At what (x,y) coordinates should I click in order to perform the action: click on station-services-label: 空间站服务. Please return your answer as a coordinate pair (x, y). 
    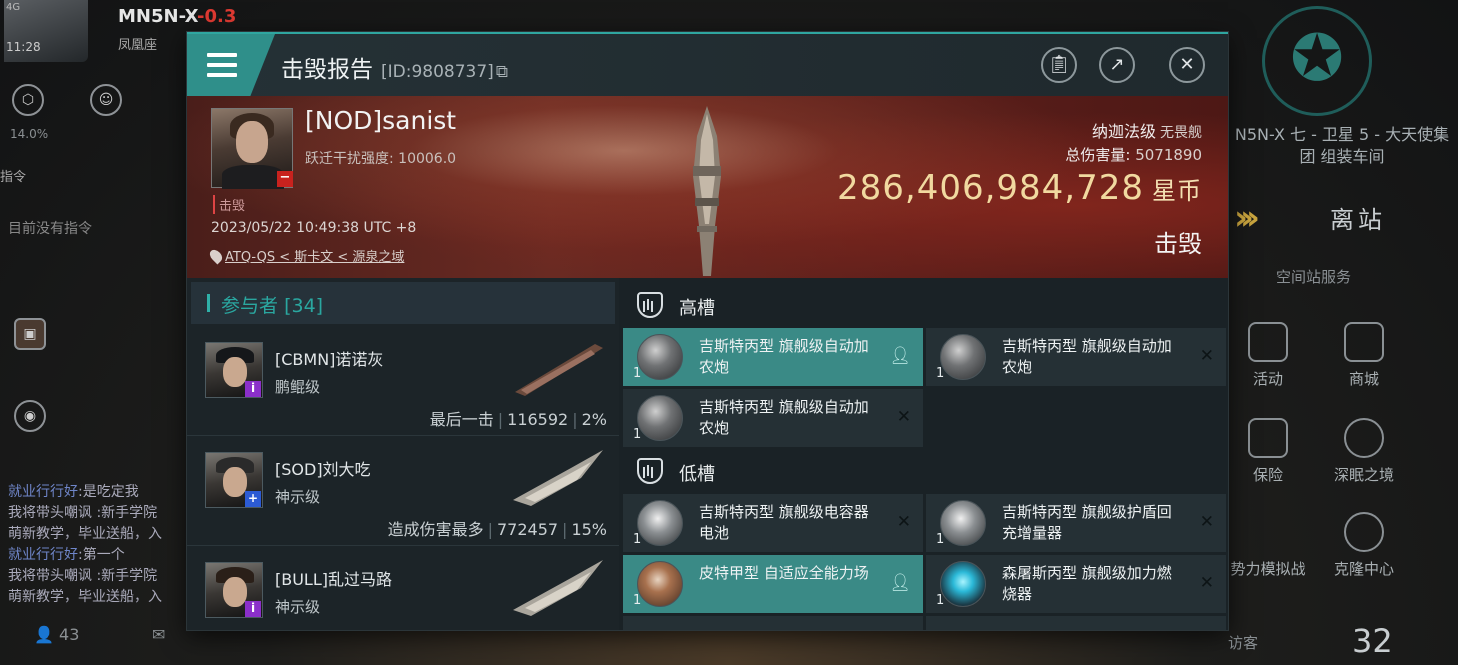
    Looking at the image, I should click on (1314, 277).